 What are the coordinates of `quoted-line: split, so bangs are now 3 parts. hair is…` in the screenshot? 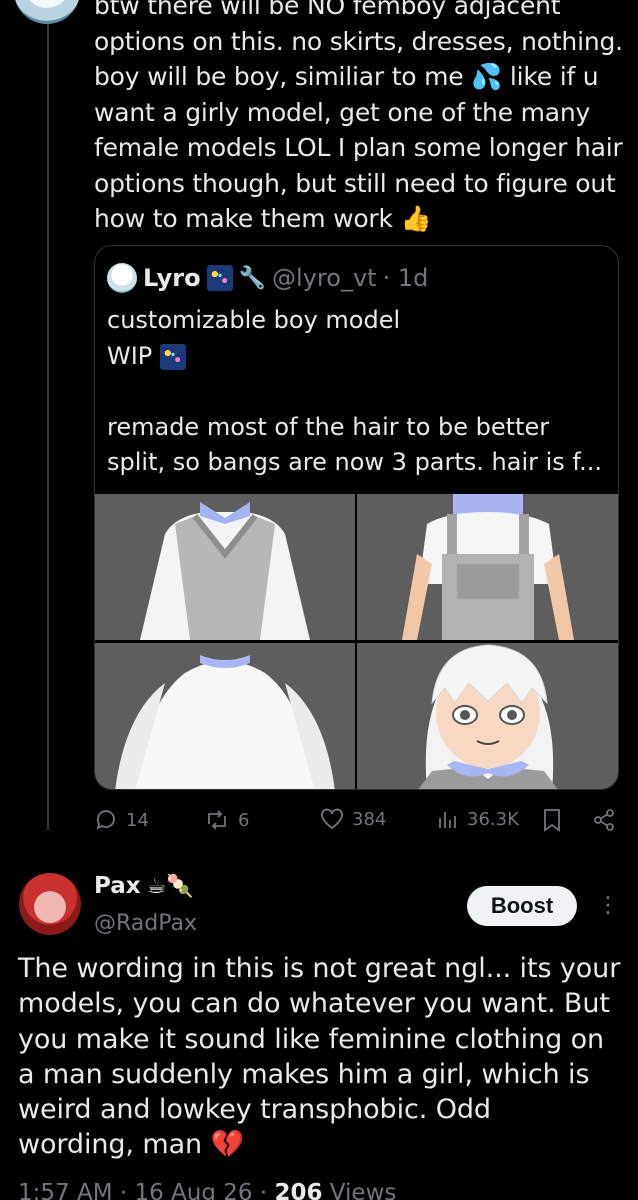 It's located at (355, 462).